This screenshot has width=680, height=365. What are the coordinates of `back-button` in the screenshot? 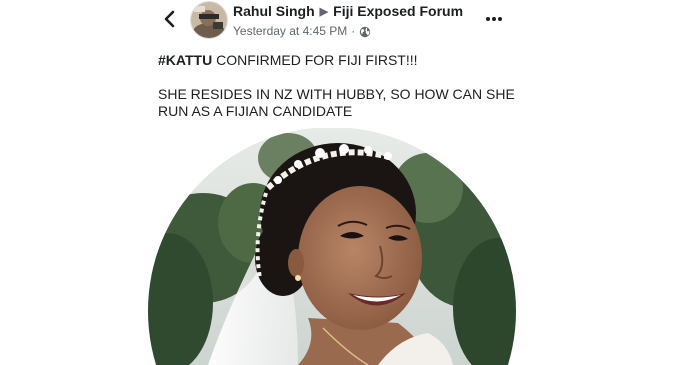 It's located at (170, 19).